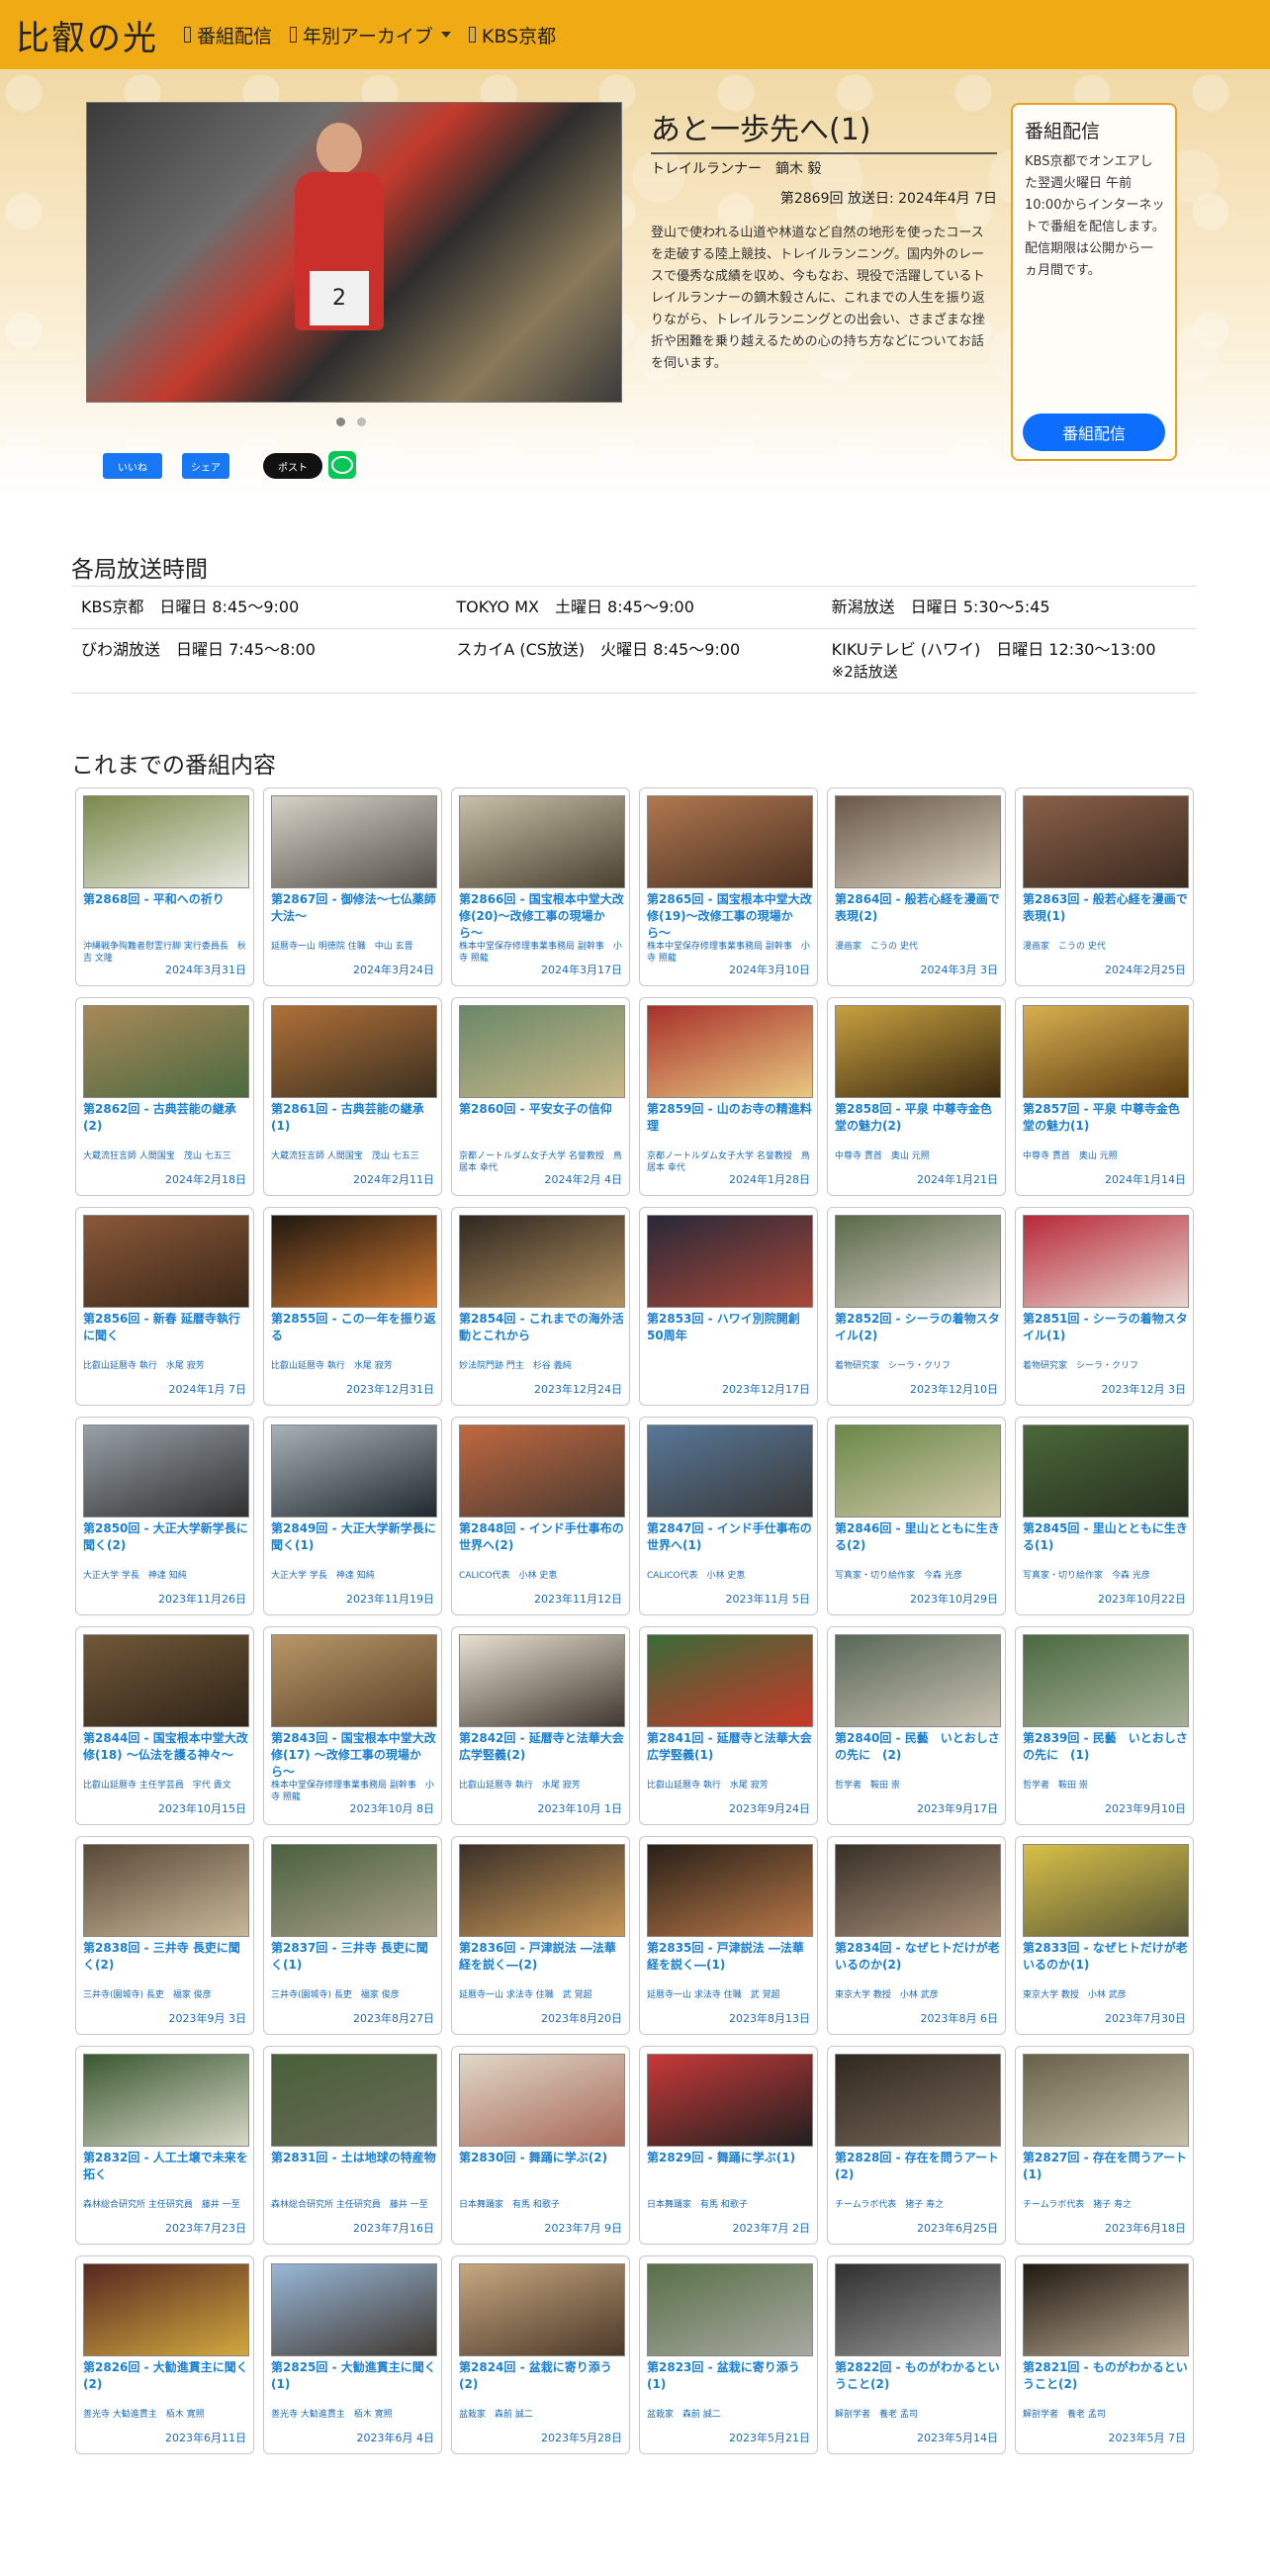 The image size is (1270, 2576). Describe the element at coordinates (729, 1306) in the screenshot. I see `episode-card: 第2853回 - ハワイ別院開創50周年 2023年12月17日` at that location.